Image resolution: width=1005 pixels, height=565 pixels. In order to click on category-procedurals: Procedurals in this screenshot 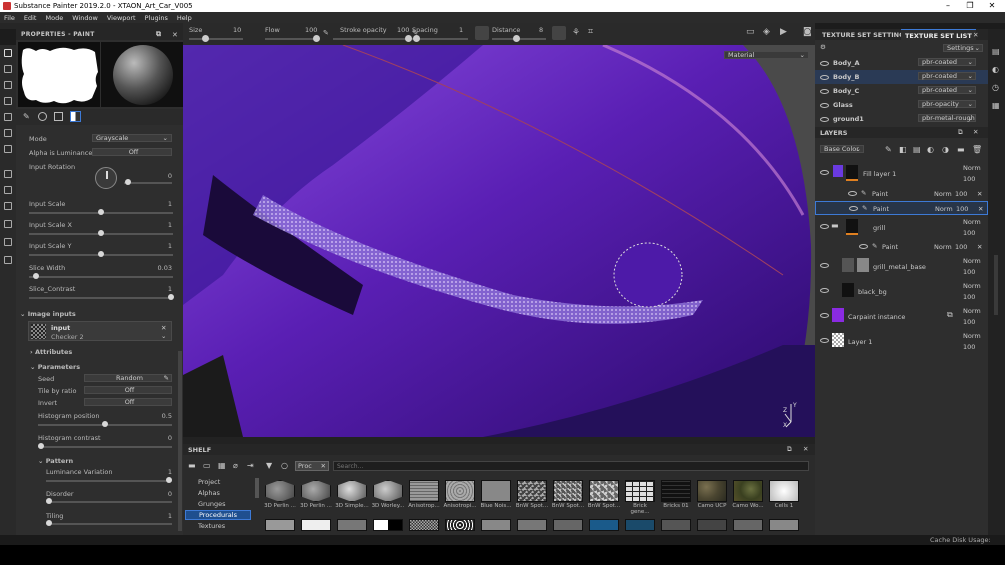, I will do `click(218, 515)`.